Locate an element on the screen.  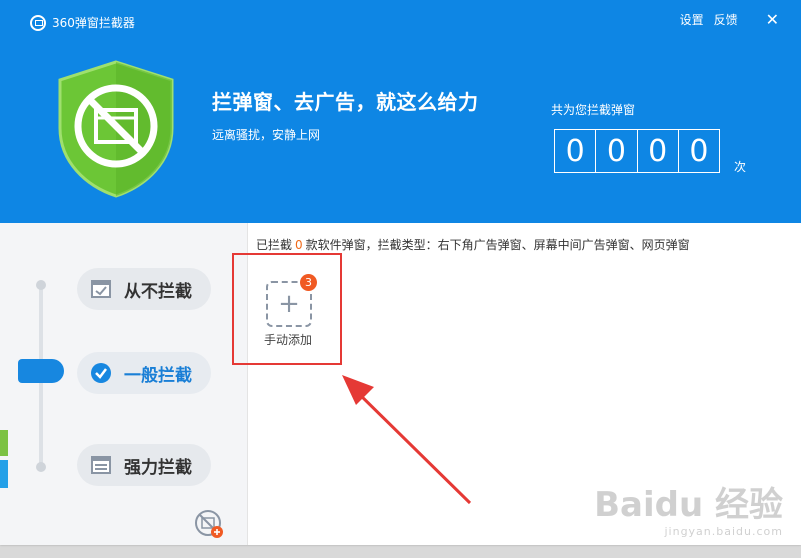
mode-label: 一般拦截 is located at coordinates (158, 375).